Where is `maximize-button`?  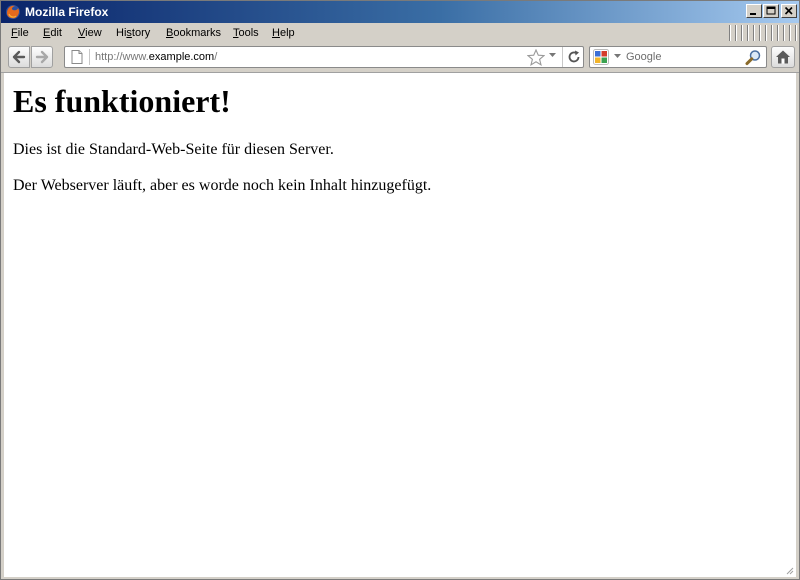 maximize-button is located at coordinates (771, 11).